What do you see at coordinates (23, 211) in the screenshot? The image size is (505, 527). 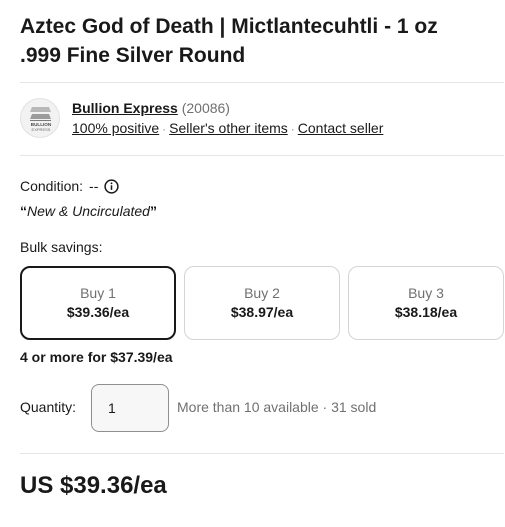 I see `quote-open: “` at bounding box center [23, 211].